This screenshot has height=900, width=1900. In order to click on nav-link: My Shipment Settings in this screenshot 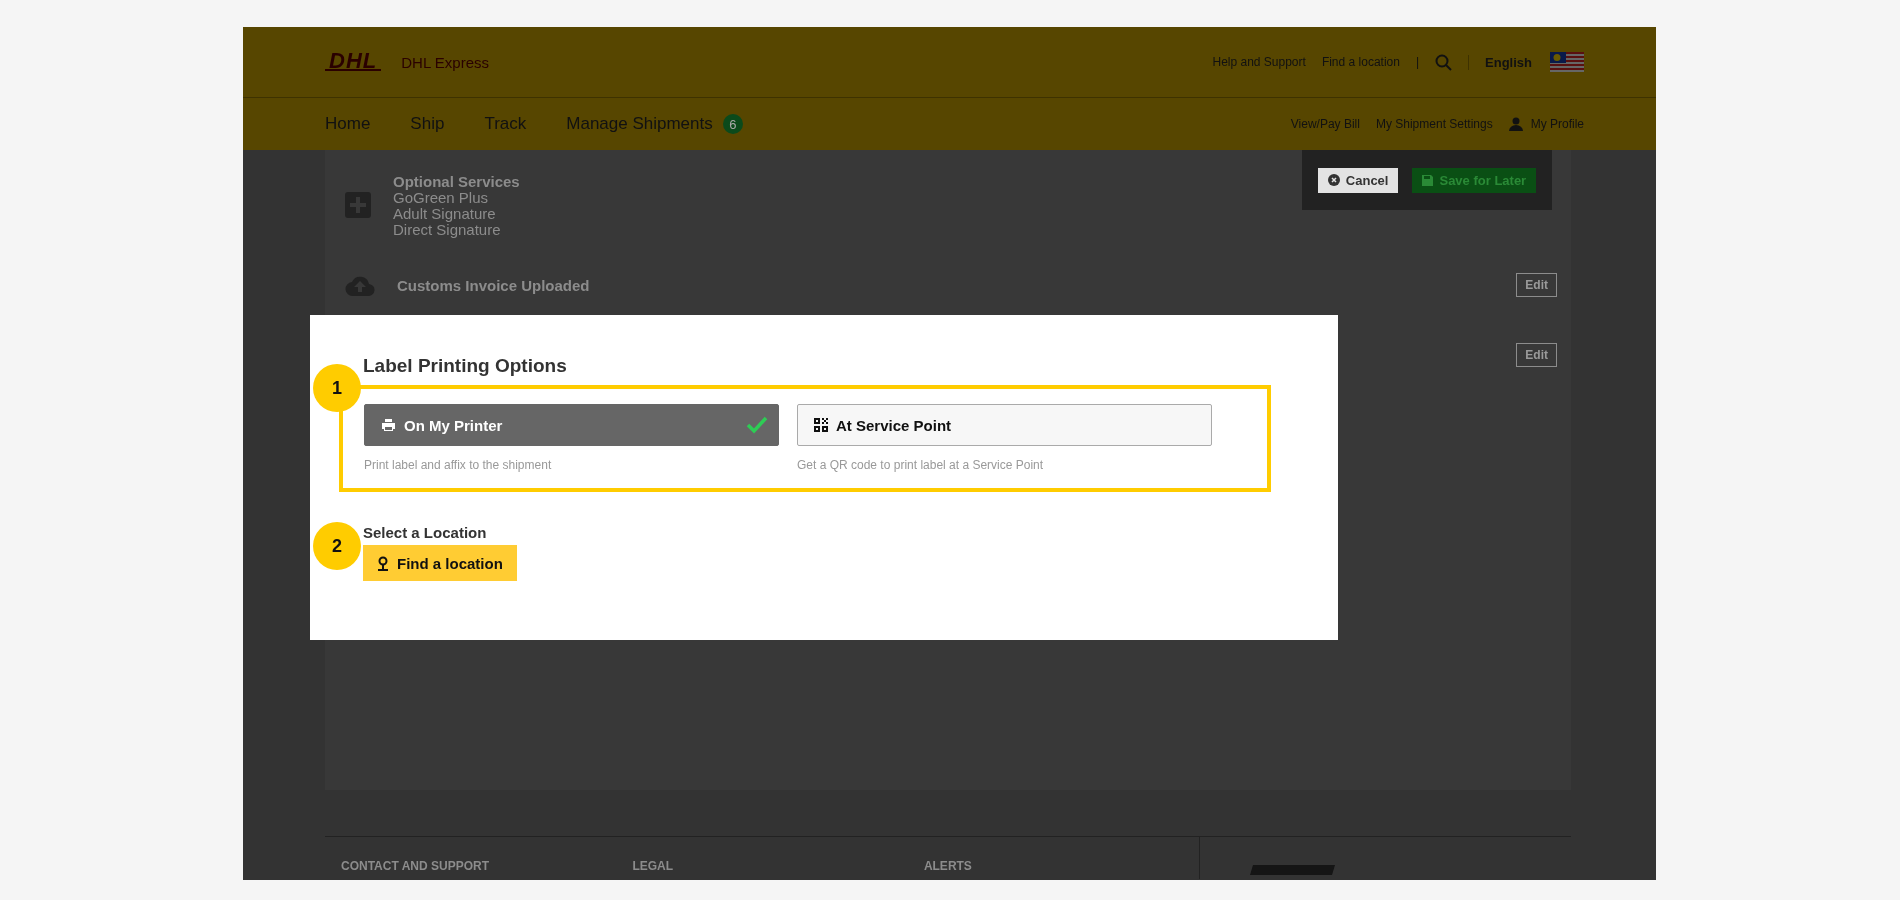, I will do `click(1434, 124)`.